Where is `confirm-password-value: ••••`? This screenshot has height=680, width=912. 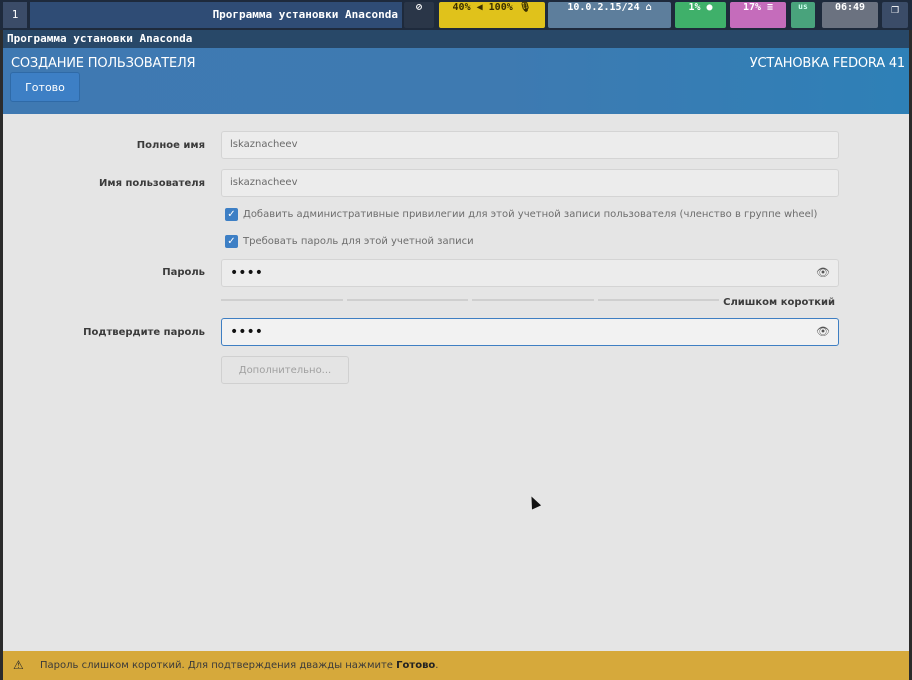 confirm-password-value: •••• is located at coordinates (247, 332).